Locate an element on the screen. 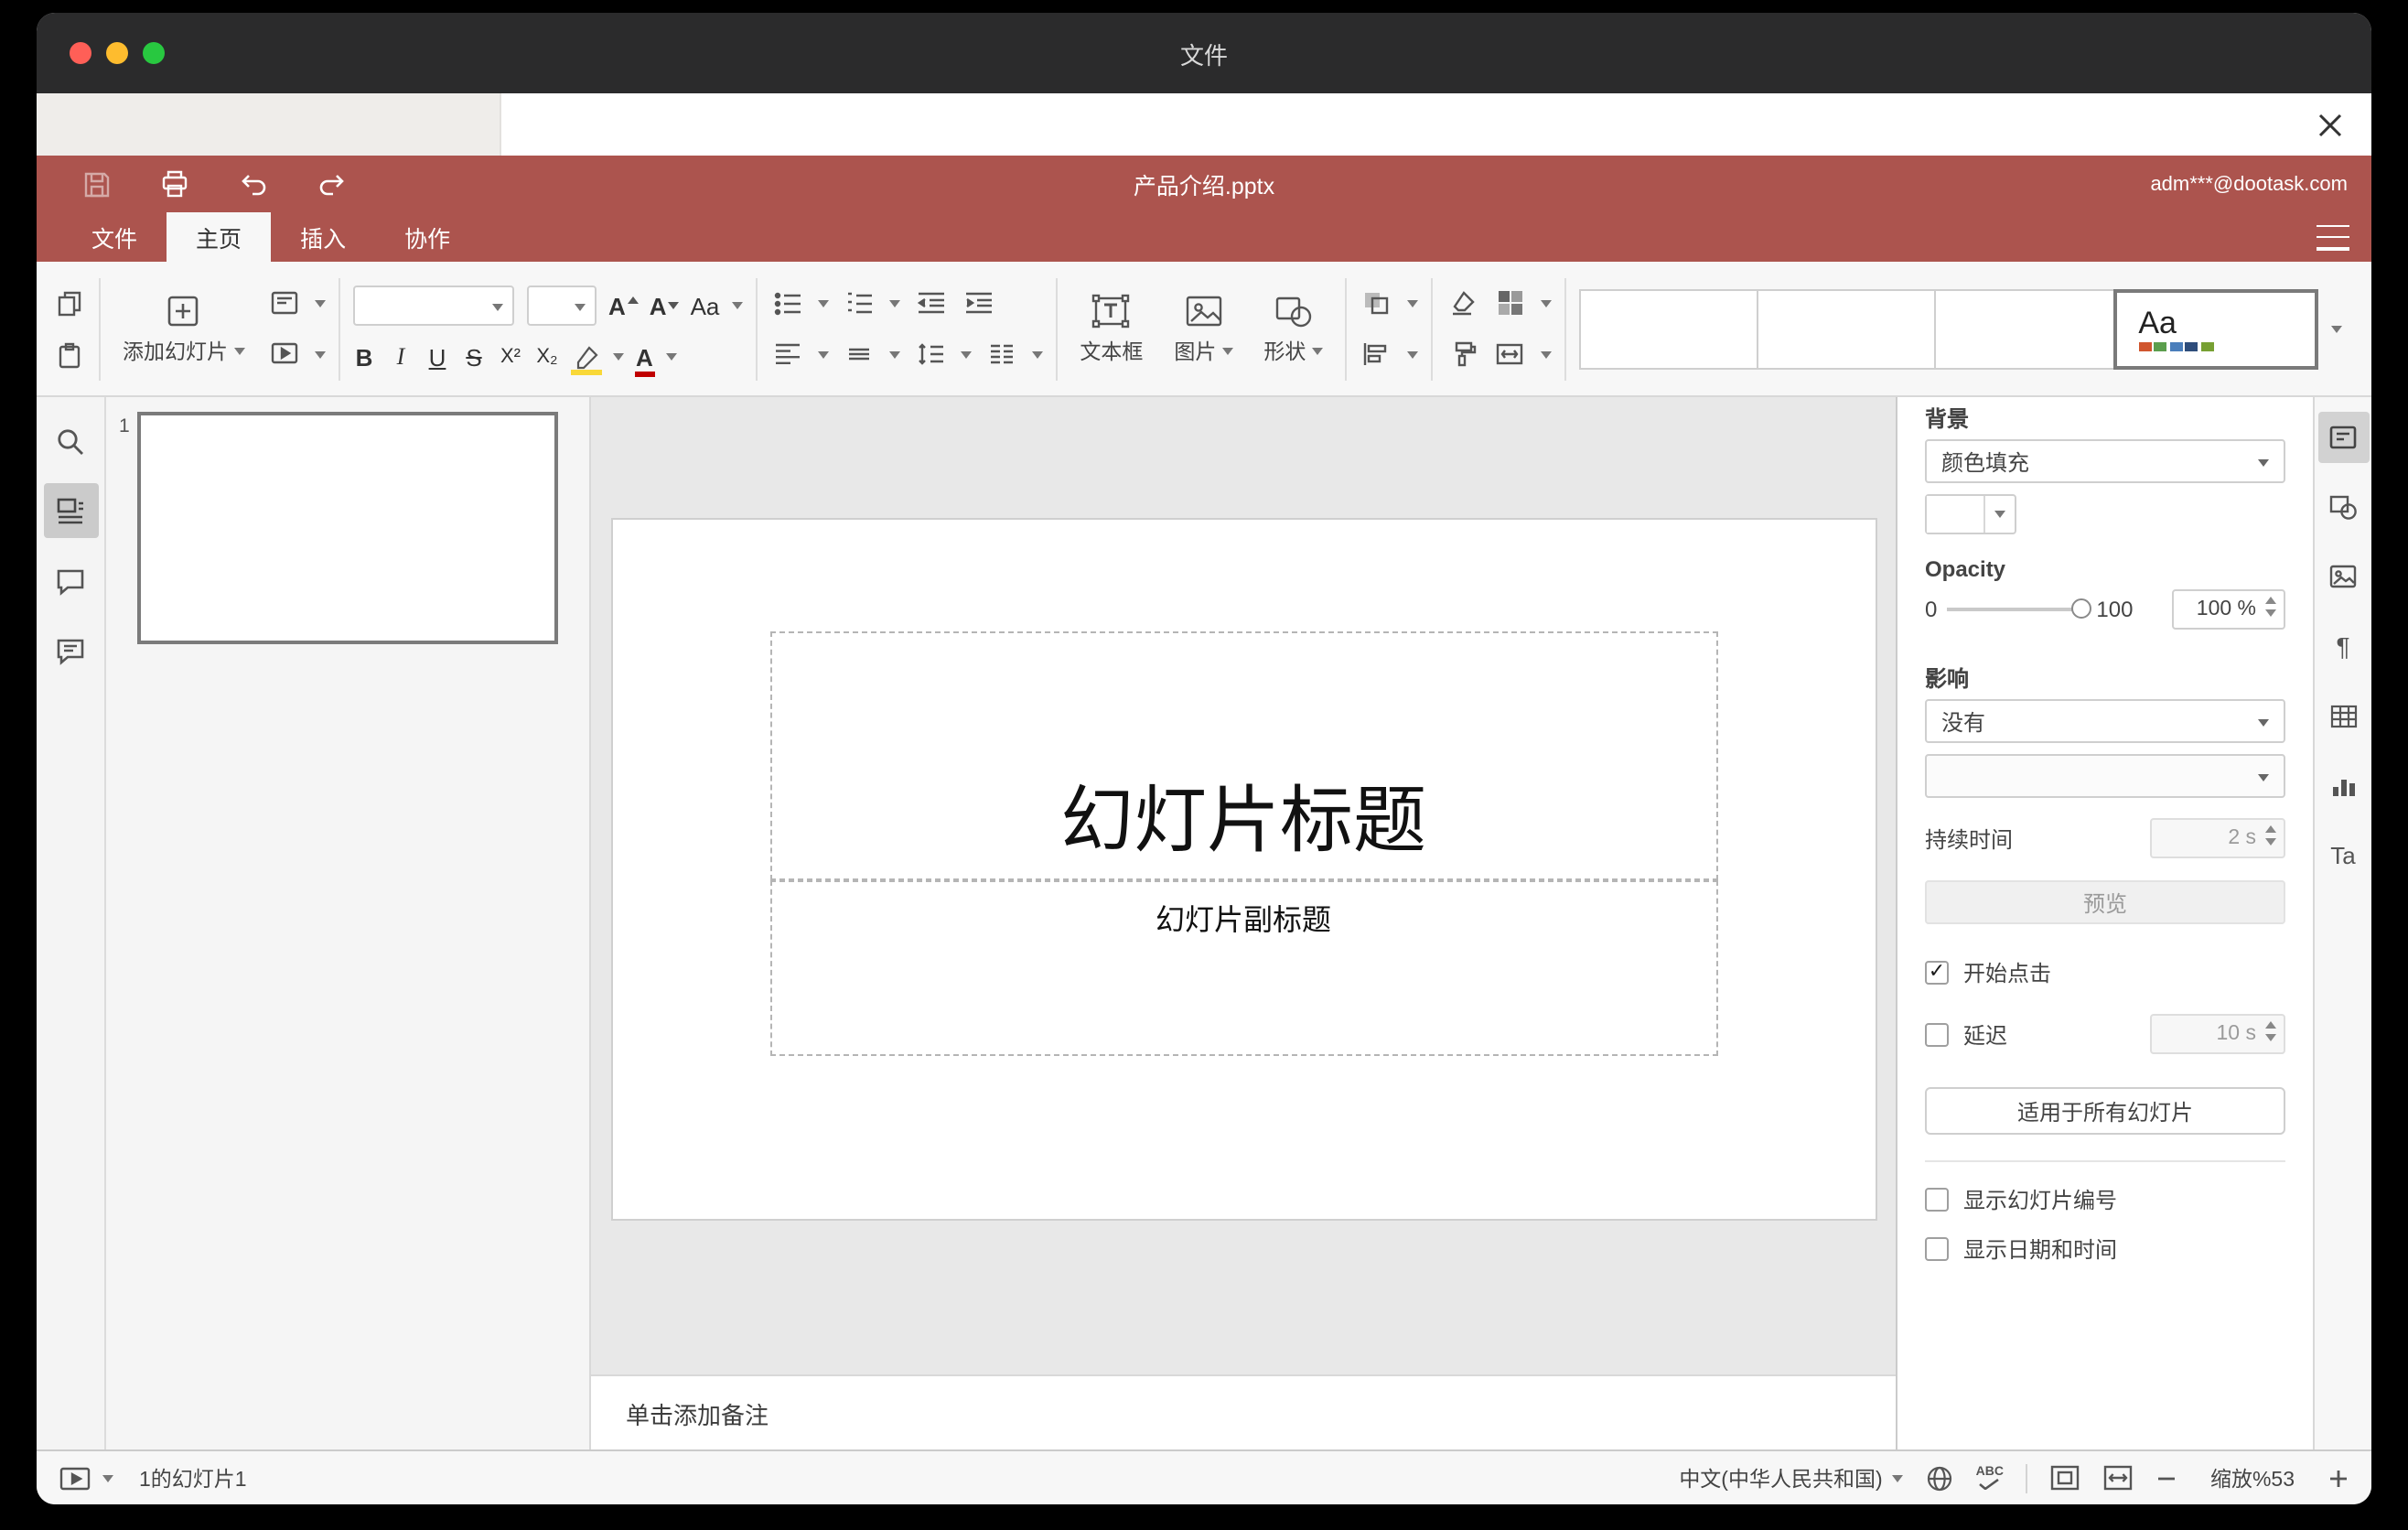 The image size is (2408, 1530). add-slide-button: 添加幻灯片 is located at coordinates (183, 328).